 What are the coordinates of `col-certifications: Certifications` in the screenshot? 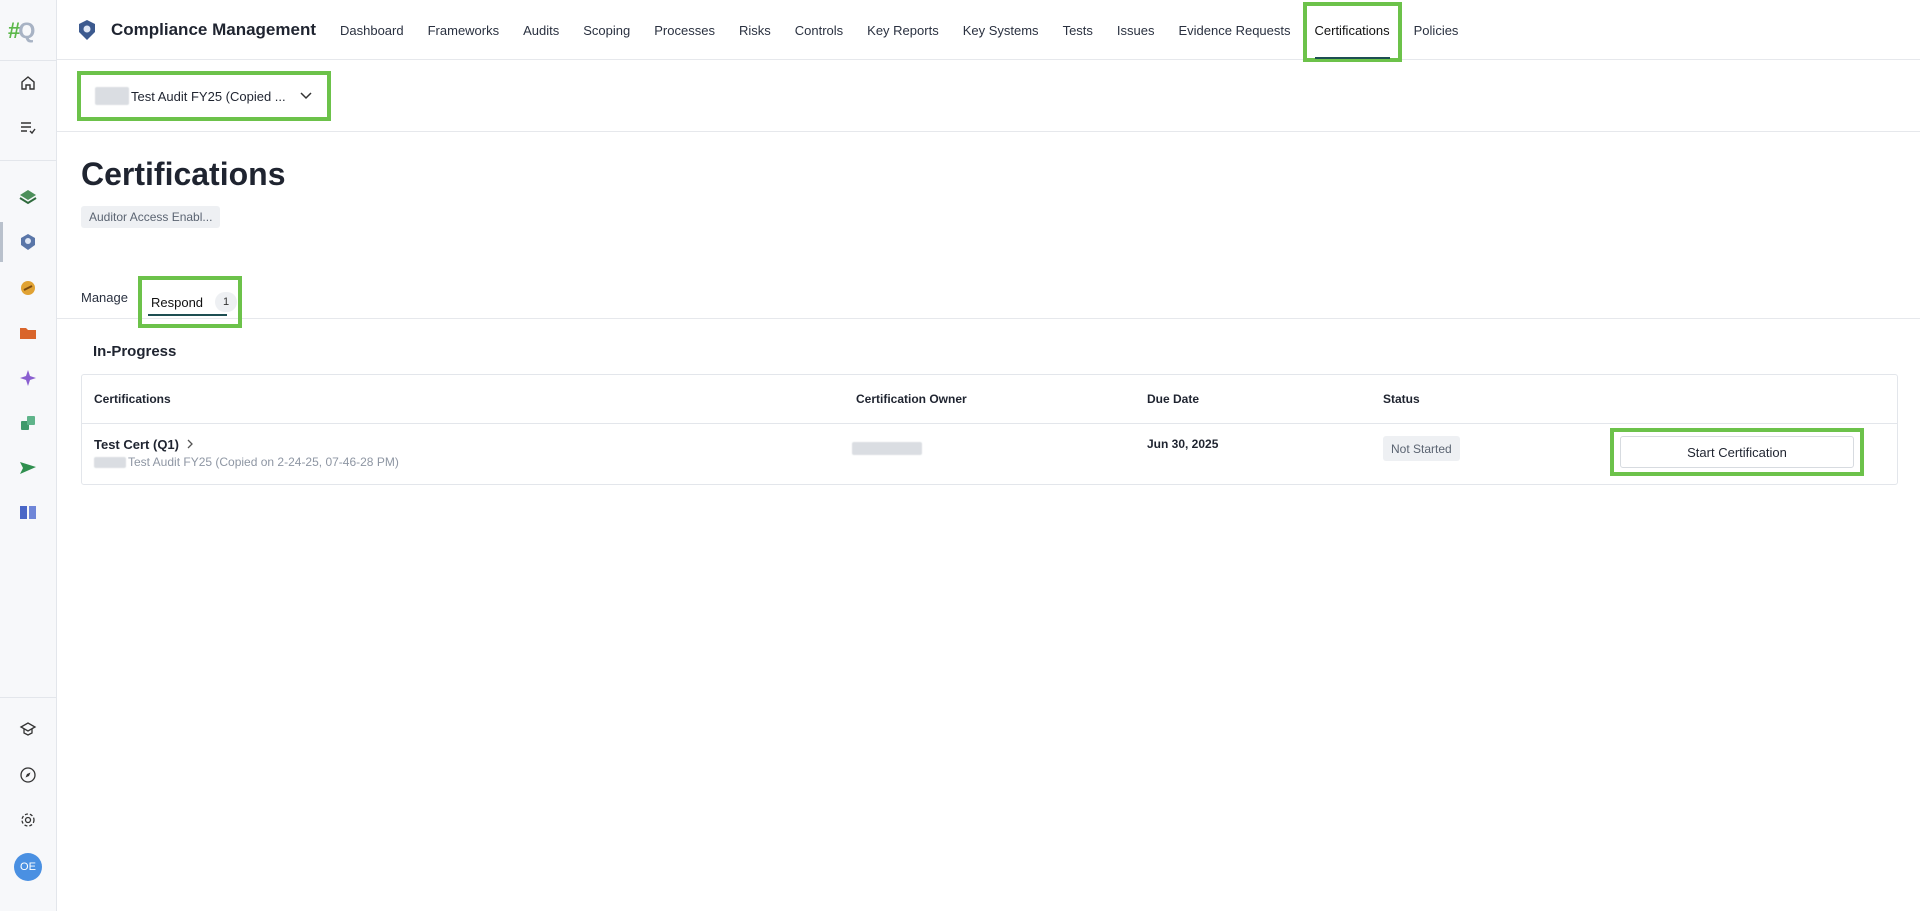 It's located at (132, 399).